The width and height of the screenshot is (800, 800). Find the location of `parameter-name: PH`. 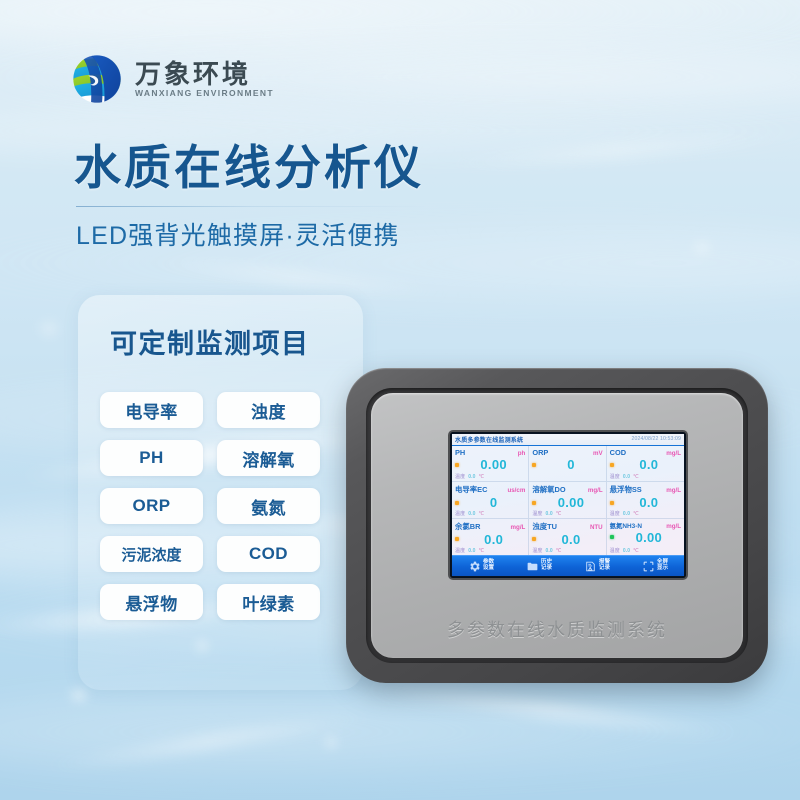

parameter-name: PH is located at coordinates (460, 452).